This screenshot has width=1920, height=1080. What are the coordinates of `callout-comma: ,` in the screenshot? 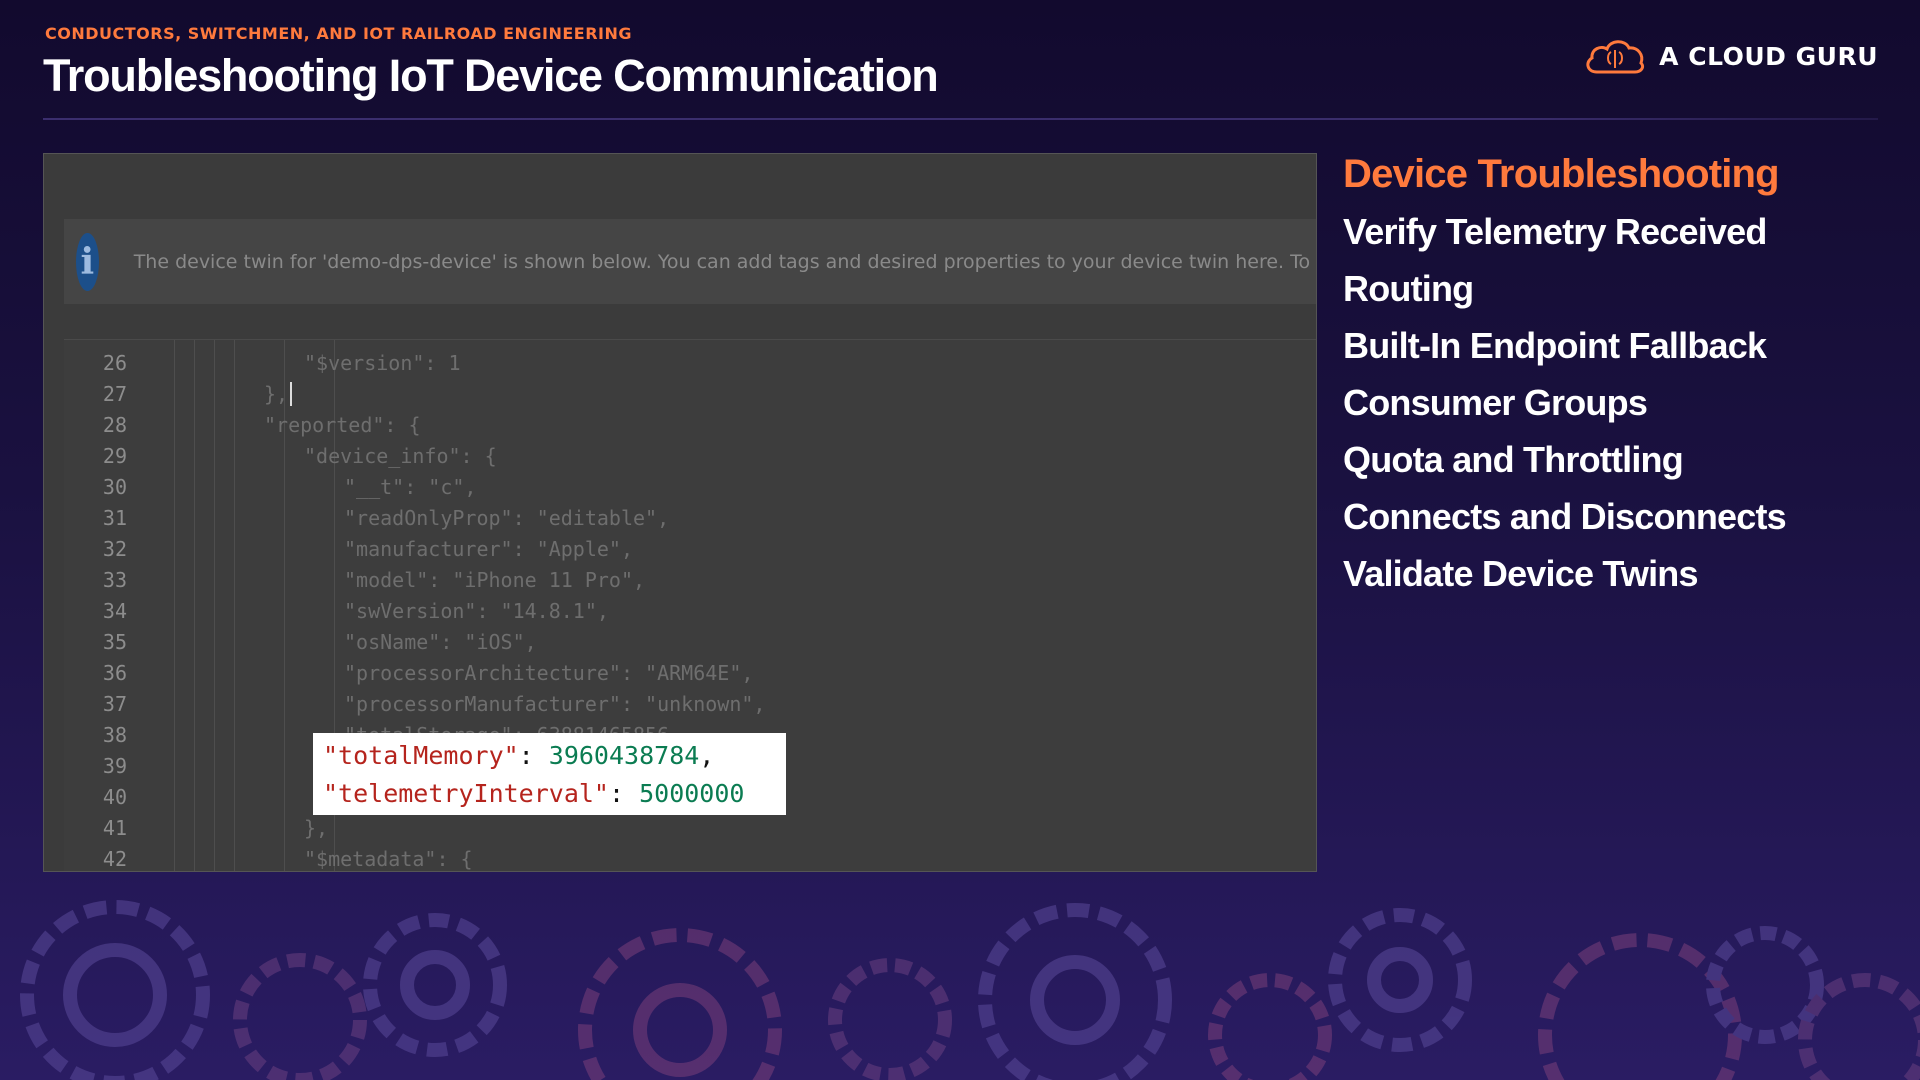 It's located at (707, 755).